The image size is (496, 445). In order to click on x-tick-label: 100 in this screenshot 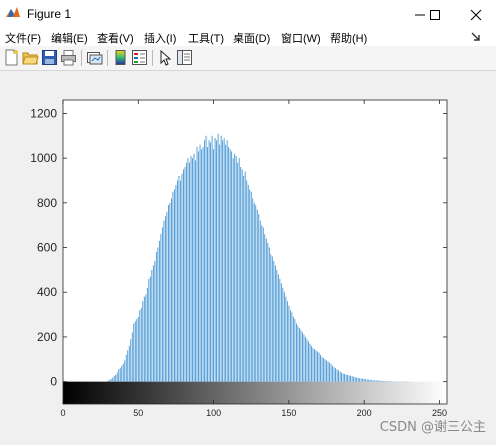, I will do `click(213, 413)`.